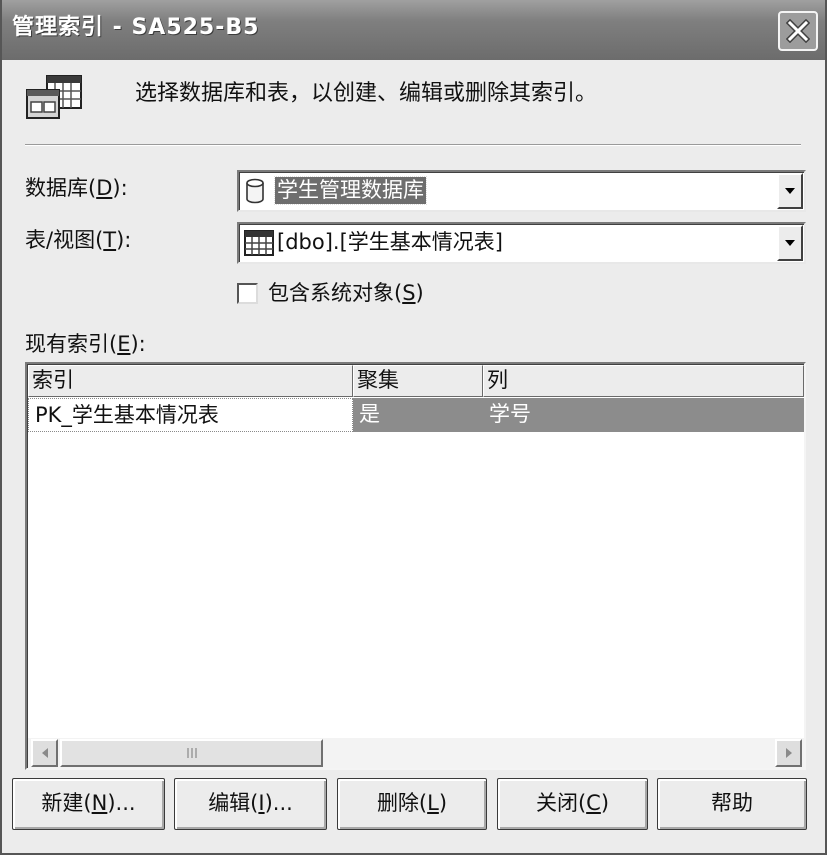 The height and width of the screenshot is (855, 827). I want to click on table-window-icon, so click(54, 97).